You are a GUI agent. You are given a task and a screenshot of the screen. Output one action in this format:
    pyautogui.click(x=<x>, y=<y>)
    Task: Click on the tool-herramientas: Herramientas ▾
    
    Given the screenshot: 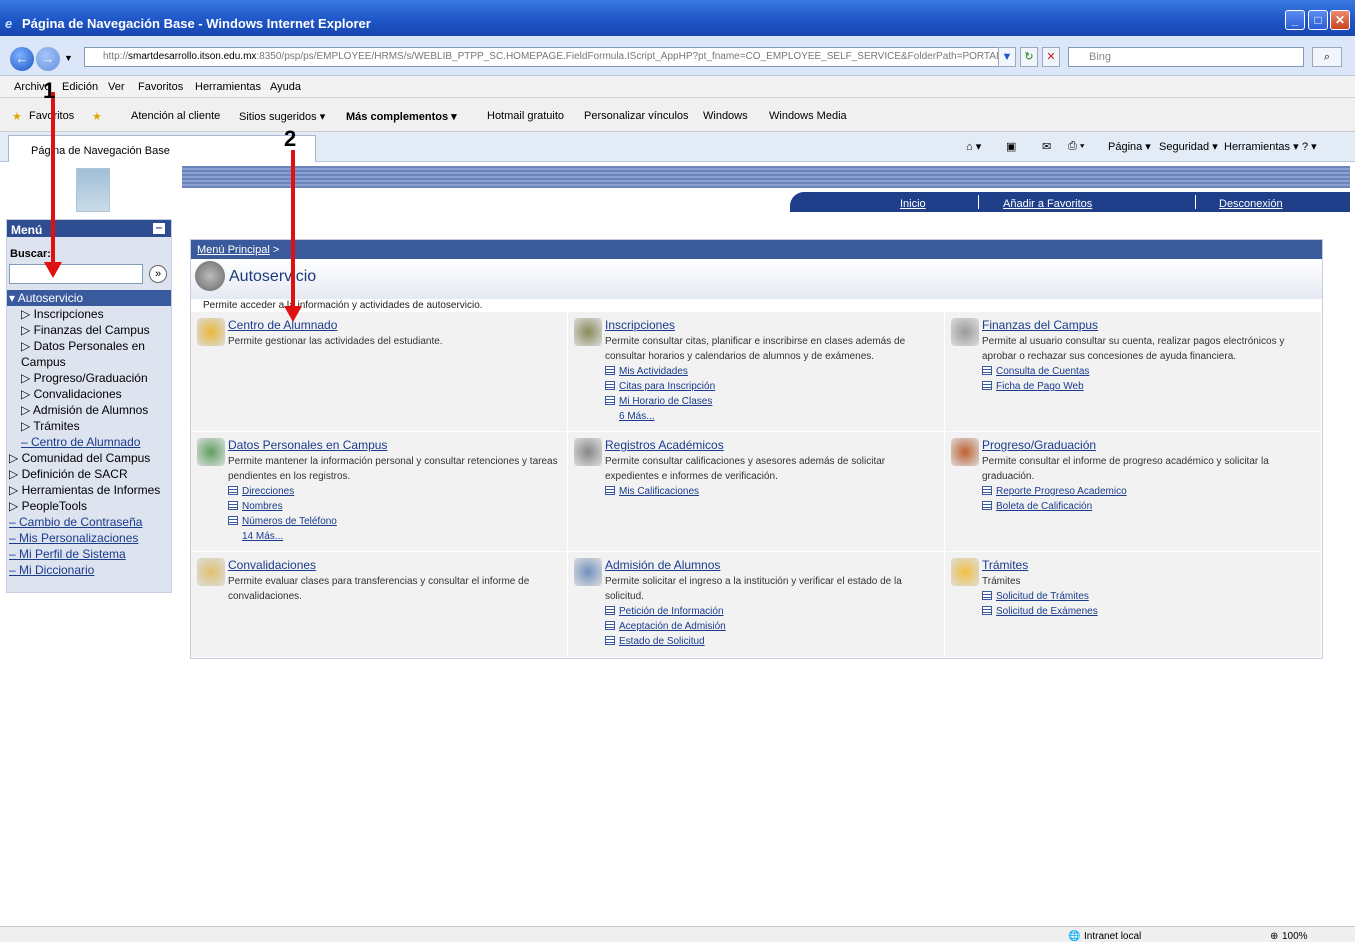 What is the action you would take?
    pyautogui.click(x=1261, y=146)
    